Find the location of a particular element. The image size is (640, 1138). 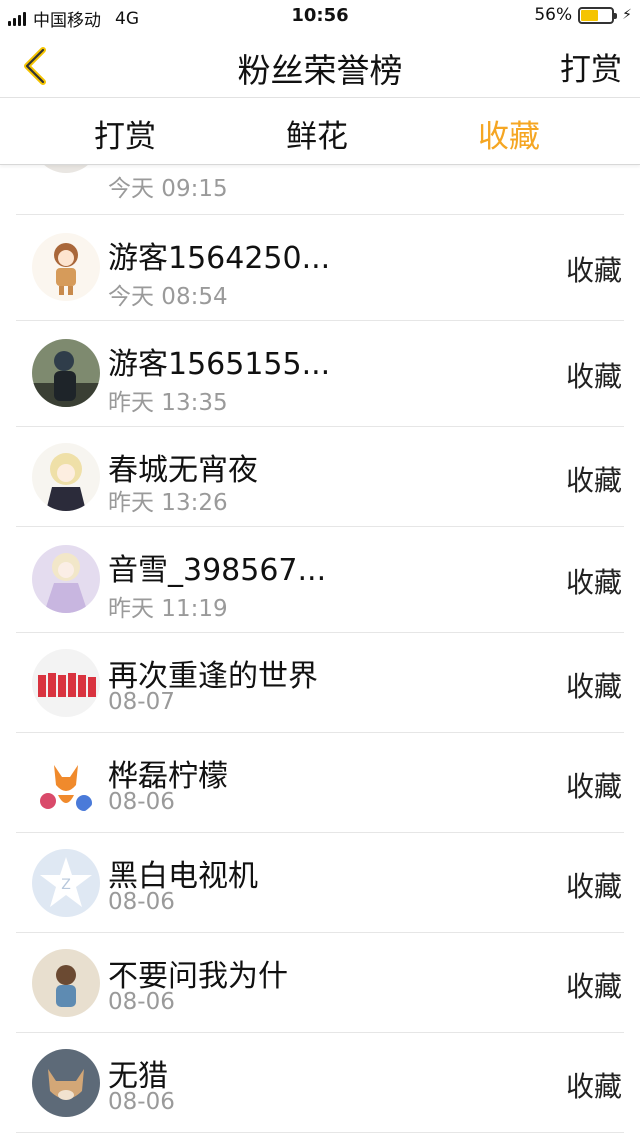

list-item: 音雪_398567... 昨天 11:19 收藏 is located at coordinates (320, 580).